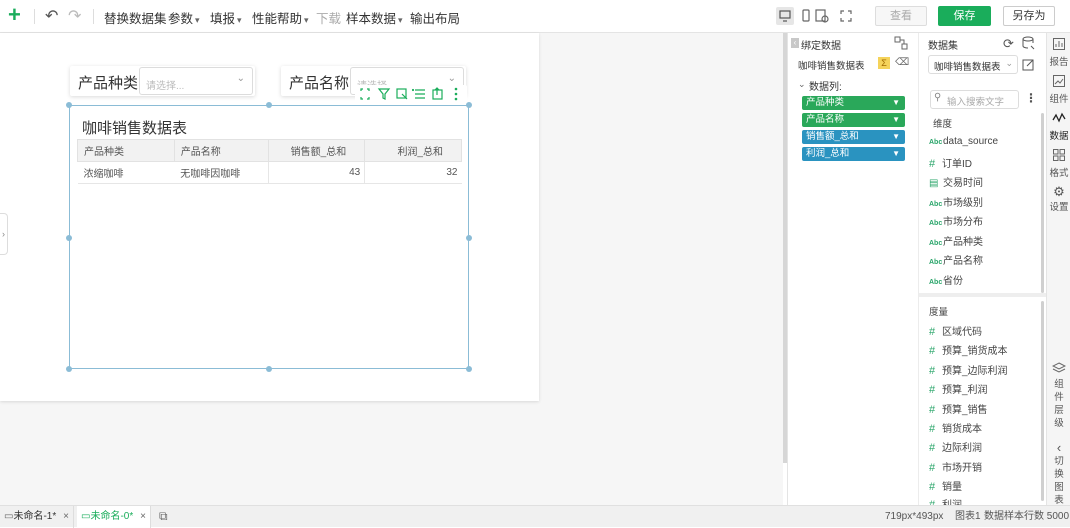  I want to click on rail-data: 数据, so click(1058, 126).